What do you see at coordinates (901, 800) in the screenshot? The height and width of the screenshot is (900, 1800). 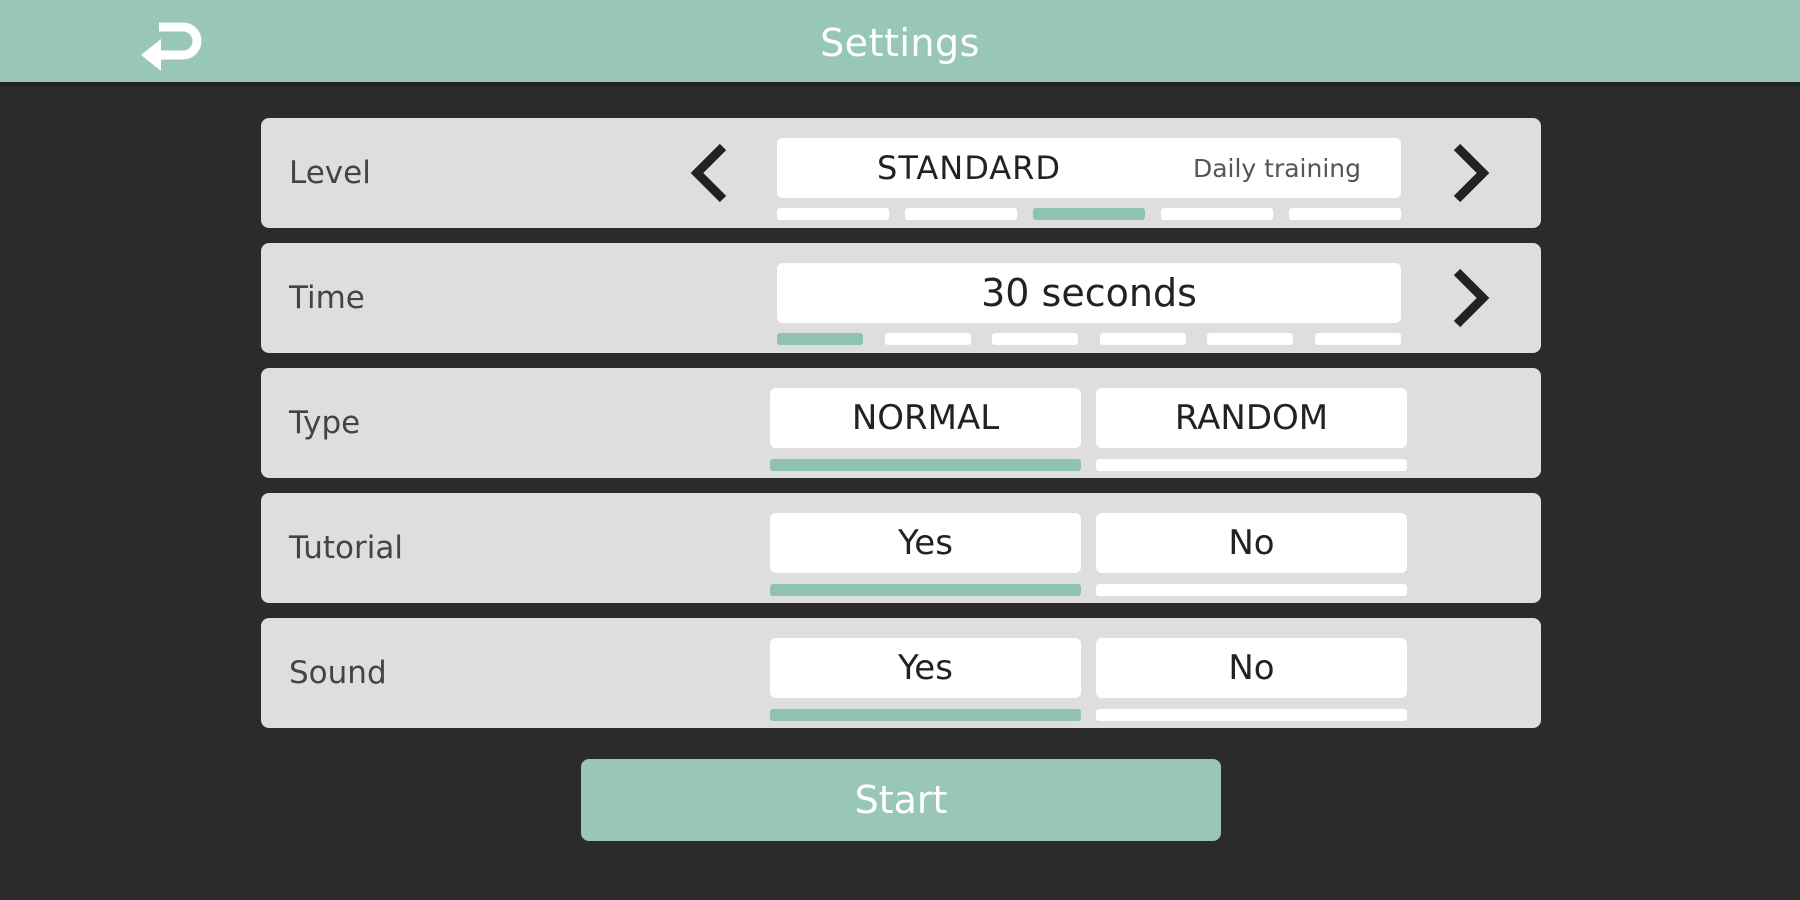 I see `start-button: Start` at bounding box center [901, 800].